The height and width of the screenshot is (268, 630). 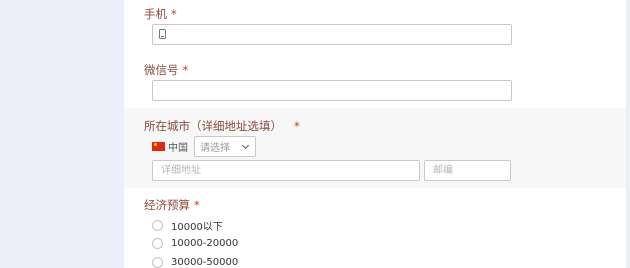 What do you see at coordinates (178, 148) in the screenshot?
I see `country-name: 中国` at bounding box center [178, 148].